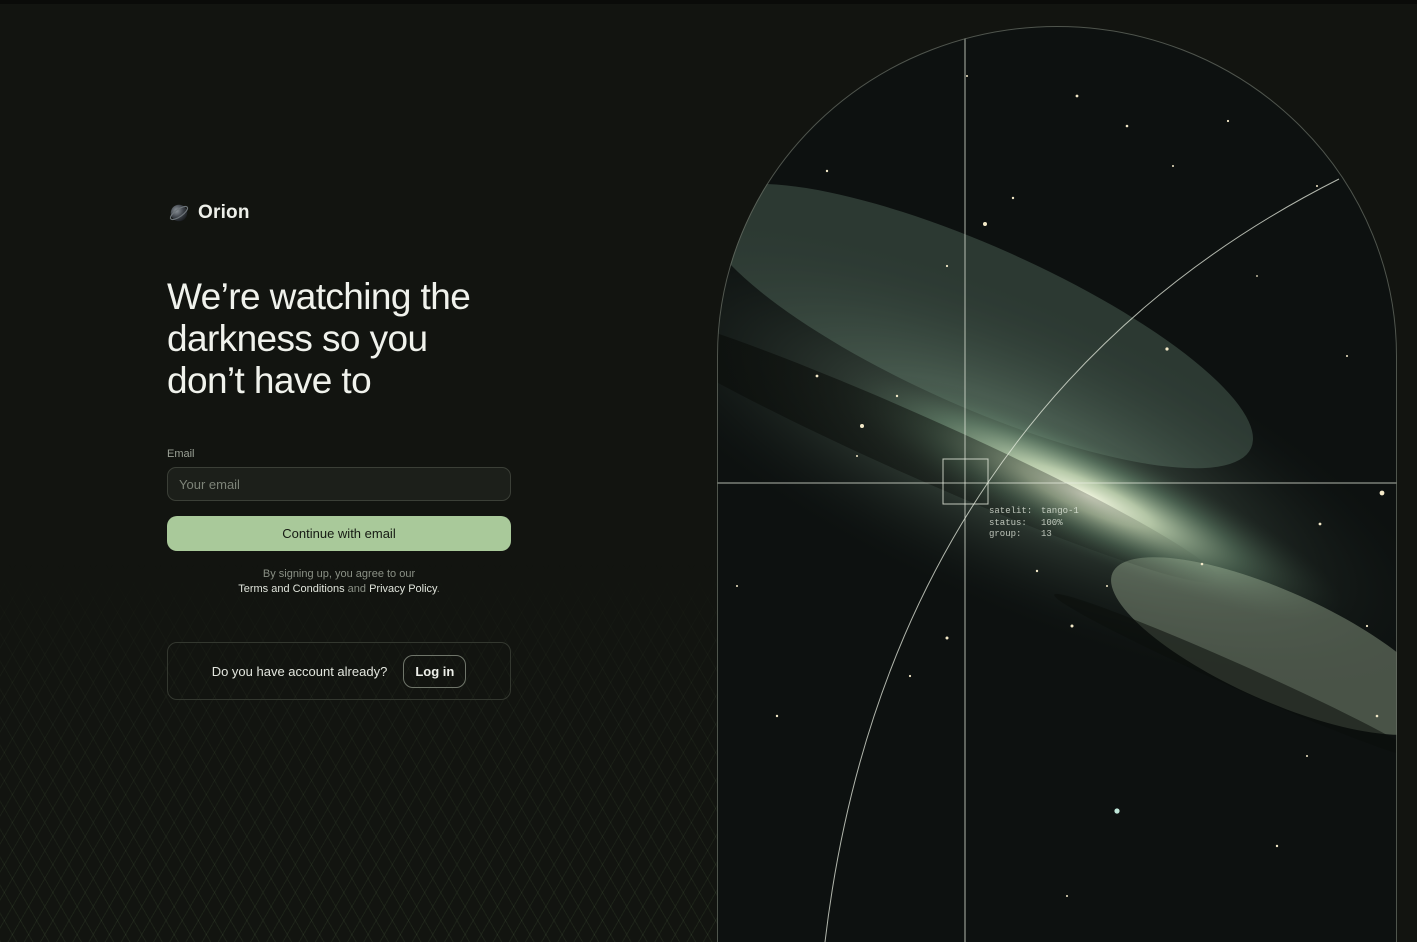 Image resolution: width=1417 pixels, height=942 pixels. What do you see at coordinates (339, 484) in the screenshot?
I see `email-field` at bounding box center [339, 484].